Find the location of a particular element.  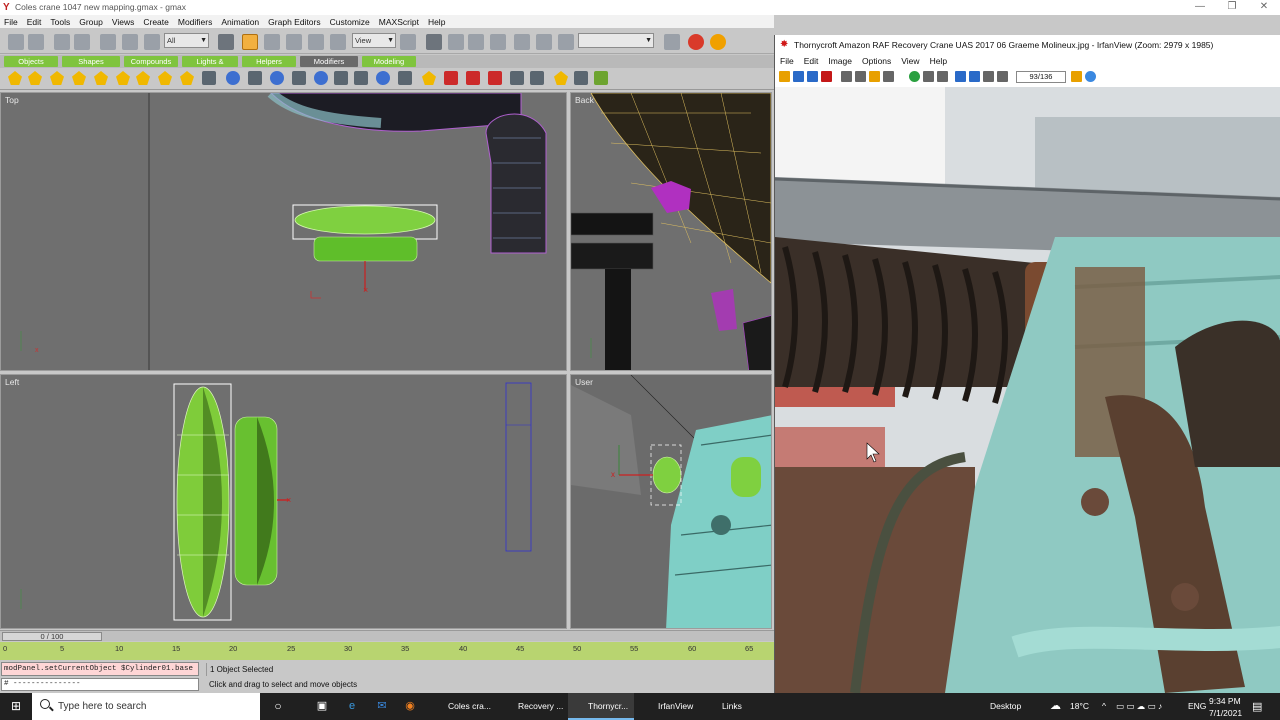

scale-icon is located at coordinates (294, 42).